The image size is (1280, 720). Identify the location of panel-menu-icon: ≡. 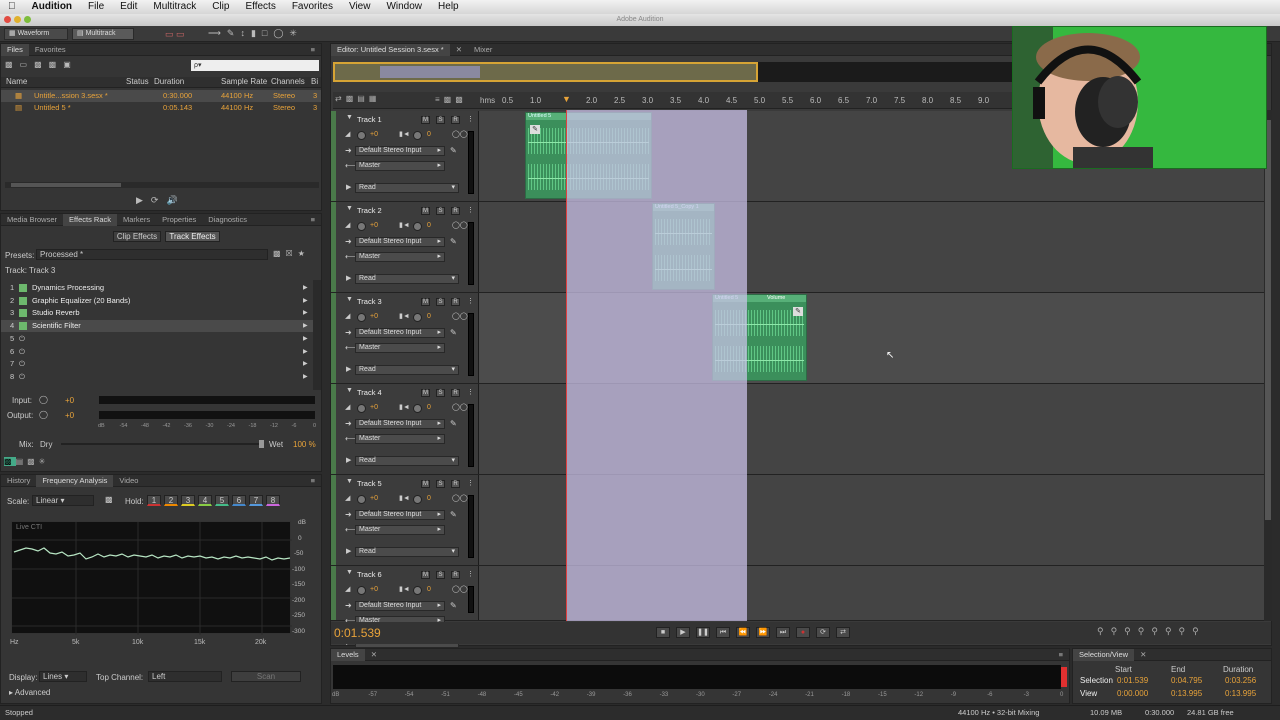
(1064, 654).